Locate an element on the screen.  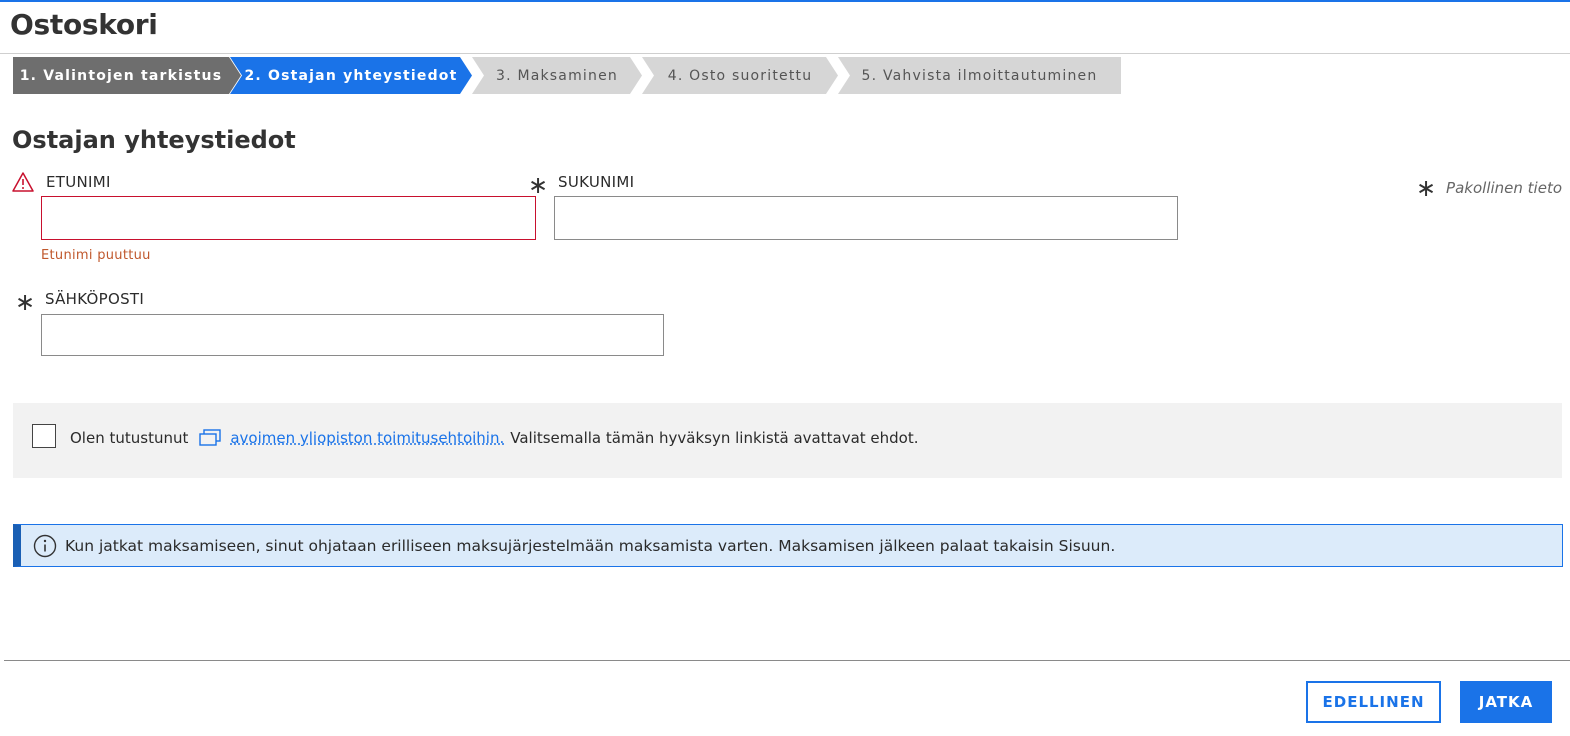
info-icon is located at coordinates (45, 546).